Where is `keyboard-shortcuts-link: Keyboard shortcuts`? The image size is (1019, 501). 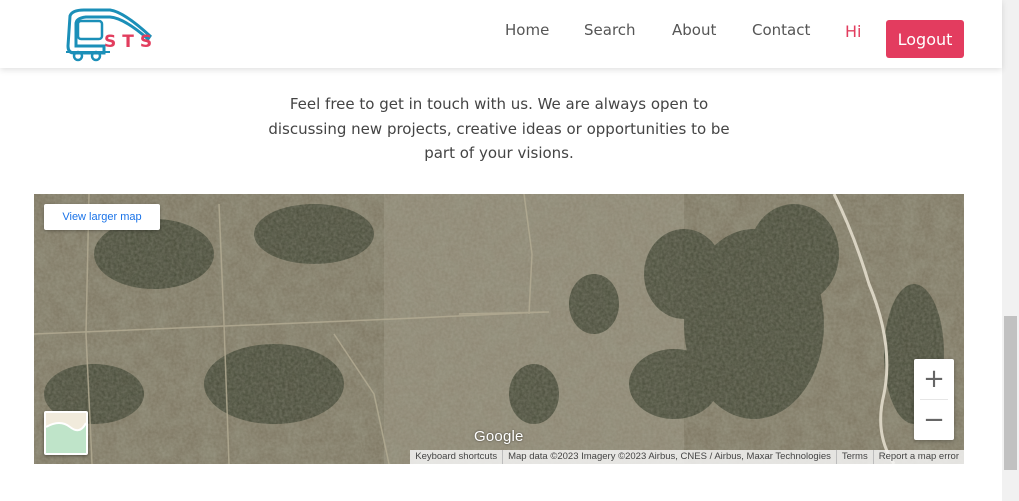
keyboard-shortcuts-link: Keyboard shortcuts is located at coordinates (456, 457).